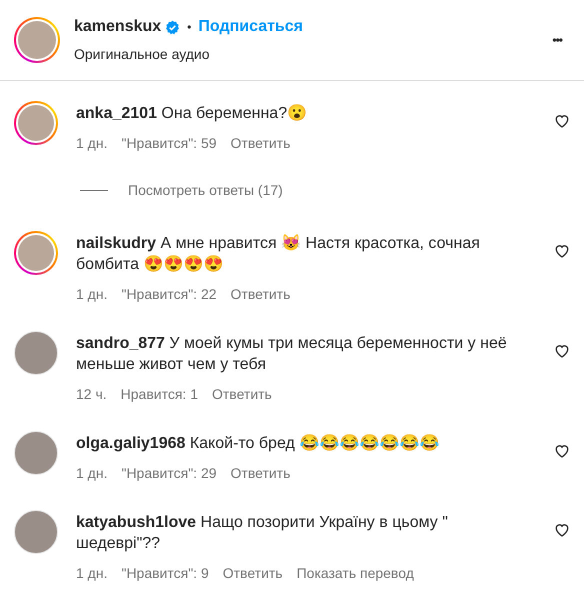 Image resolution: width=584 pixels, height=600 pixels. Describe the element at coordinates (192, 113) in the screenshot. I see `comment-text: anka_2101 Она беременна?😮` at that location.